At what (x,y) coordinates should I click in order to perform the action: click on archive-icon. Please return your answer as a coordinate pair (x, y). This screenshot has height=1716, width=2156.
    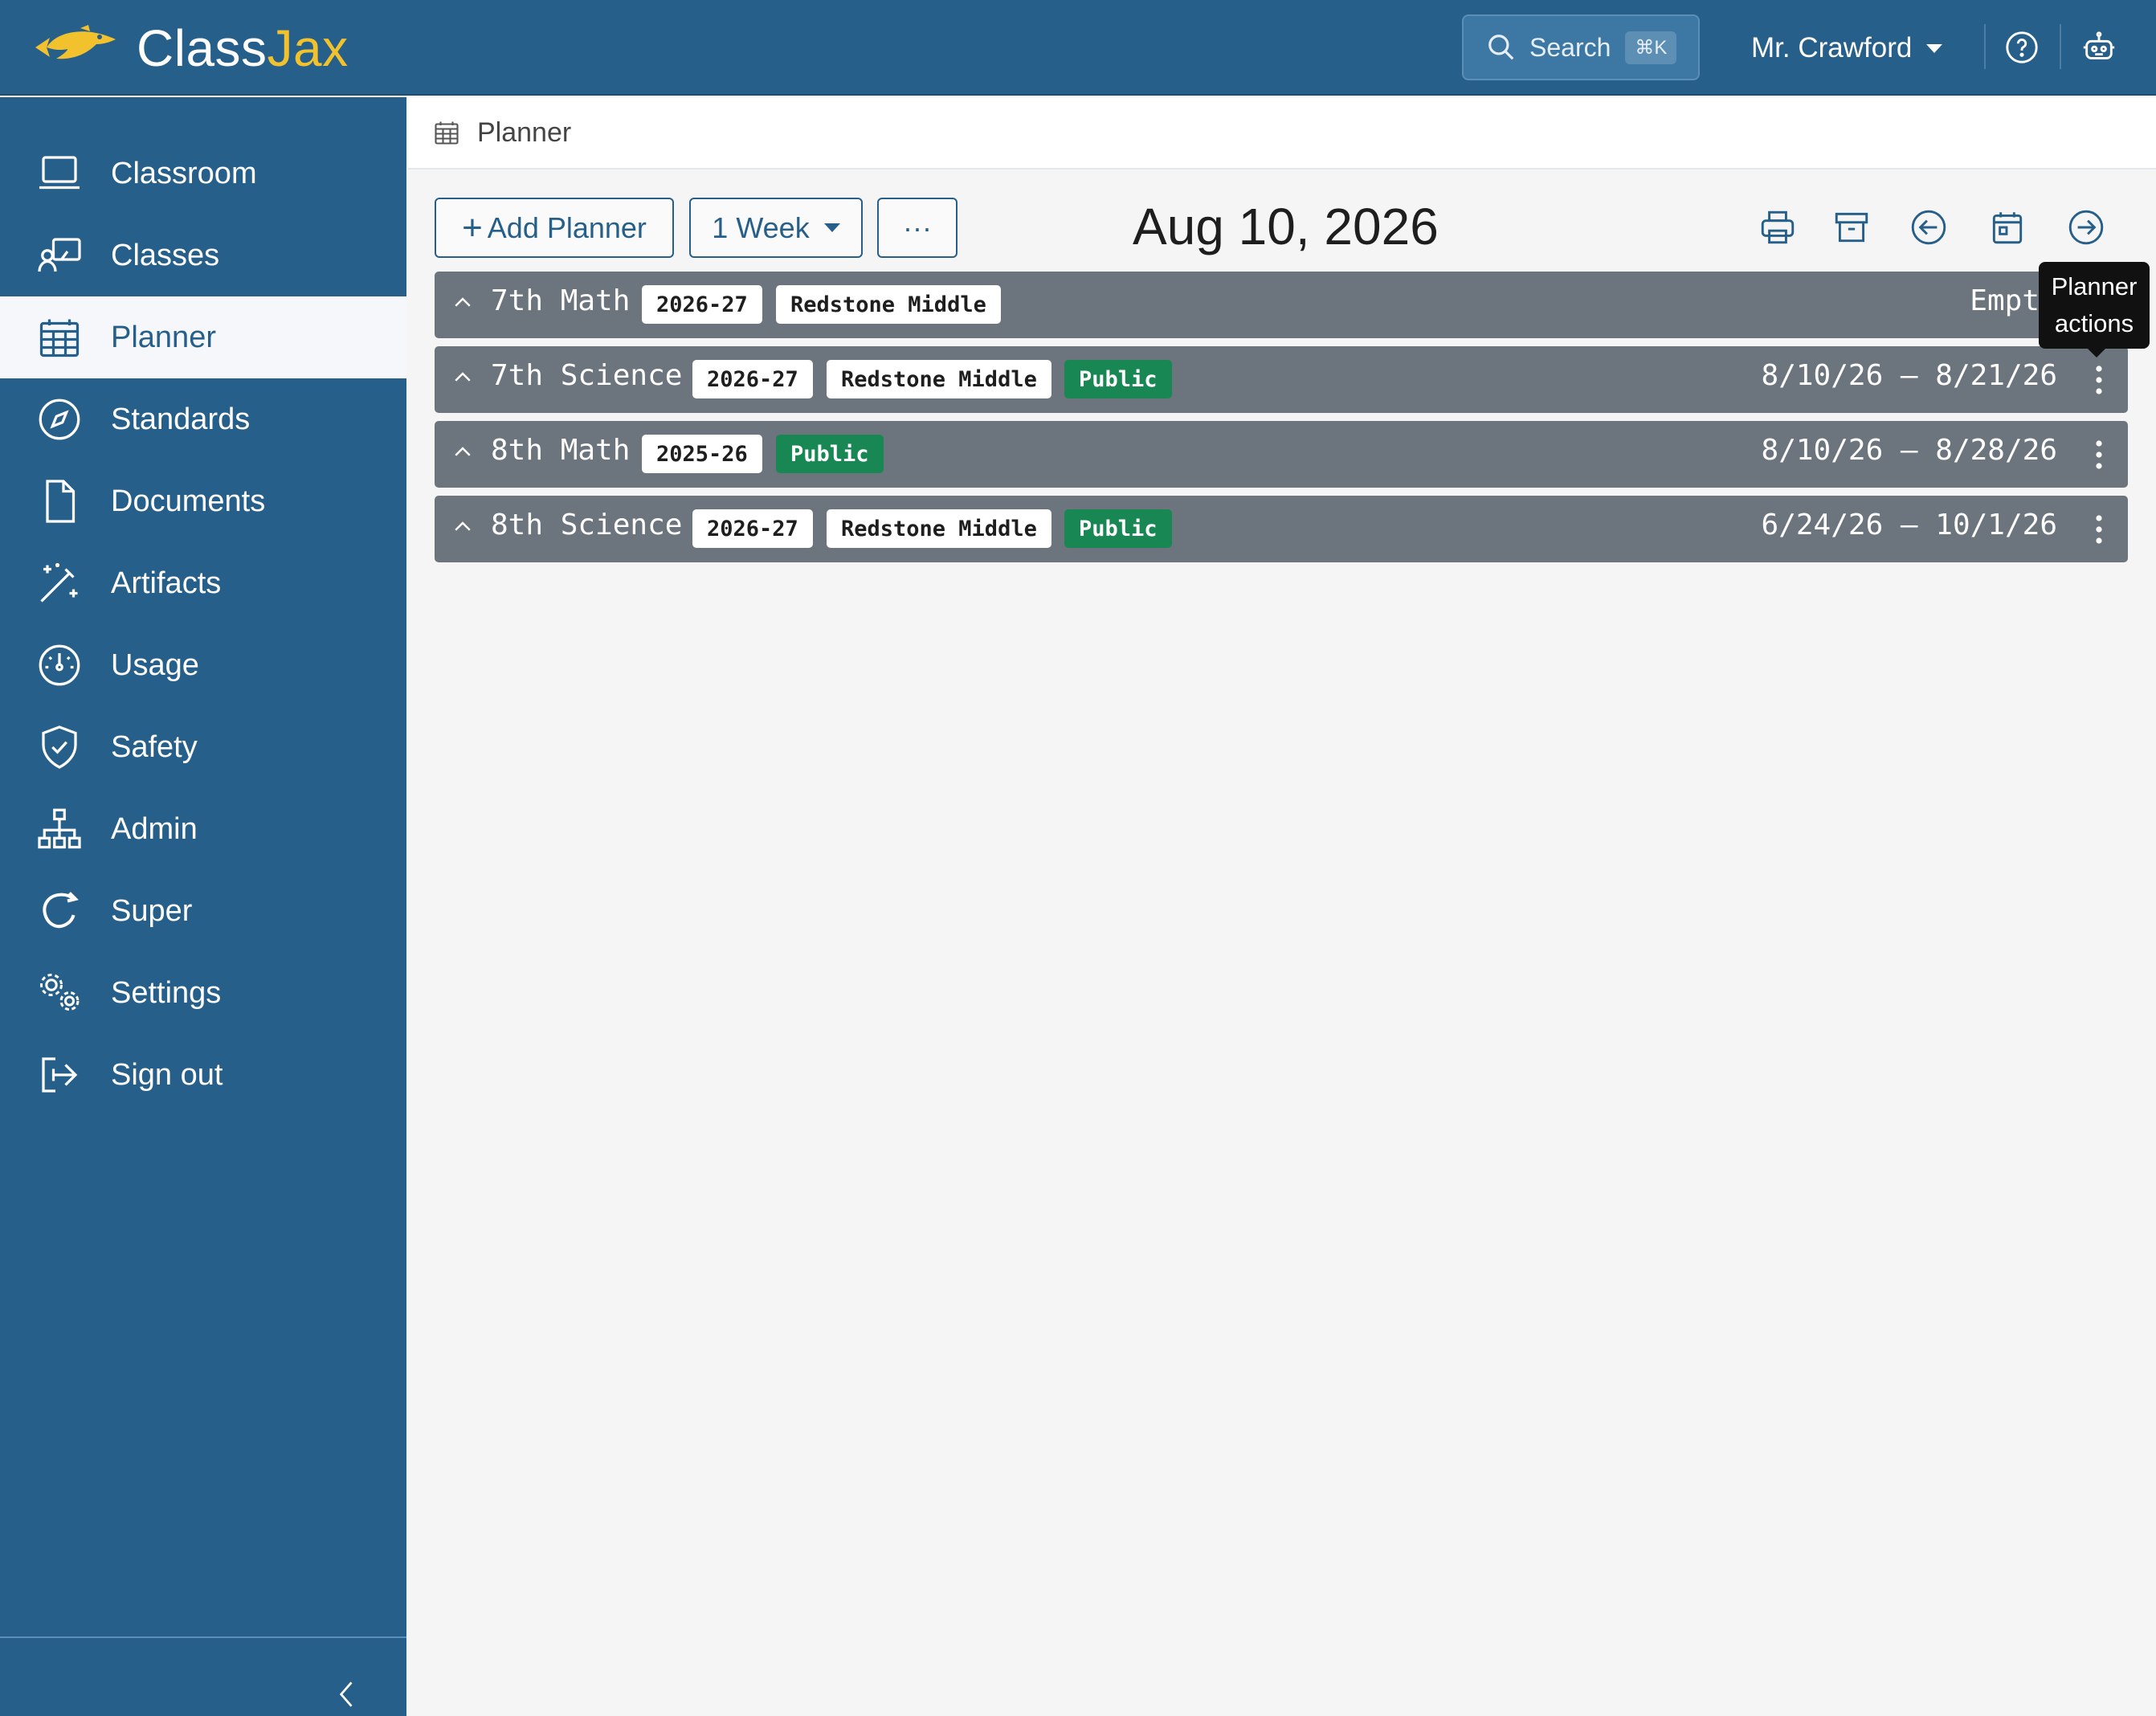
    Looking at the image, I should click on (1851, 227).